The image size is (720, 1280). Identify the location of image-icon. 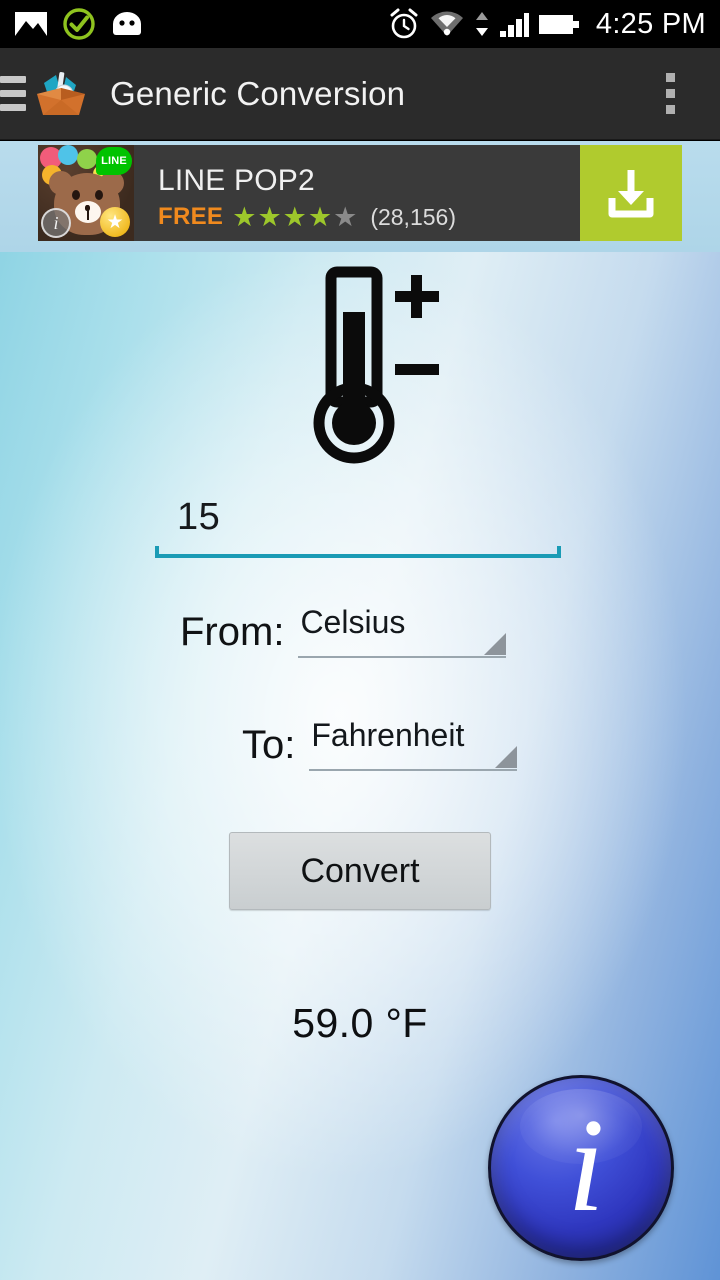
(31, 24).